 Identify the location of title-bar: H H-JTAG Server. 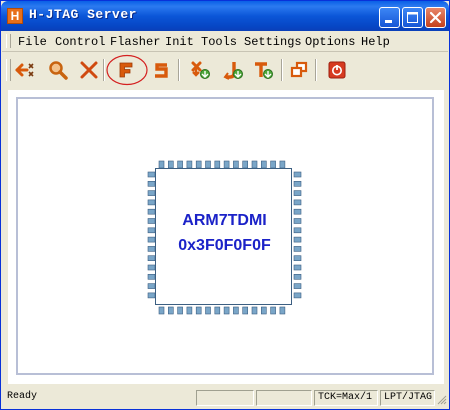
(225, 16).